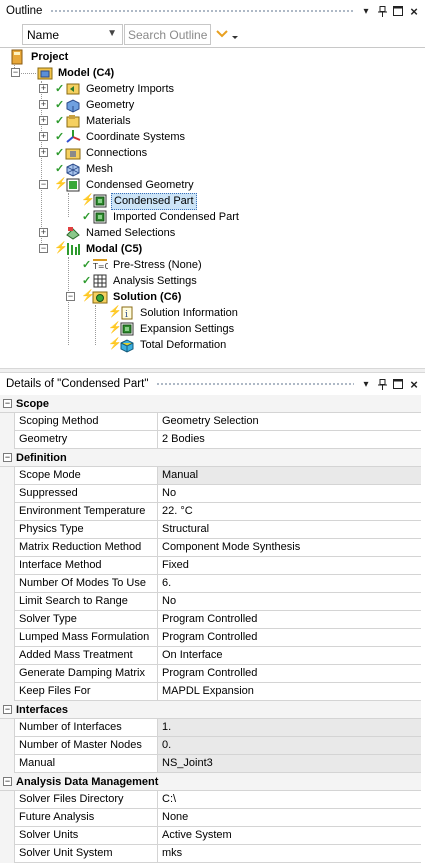 The width and height of the screenshot is (425, 866). I want to click on property-row: Manual NS_Joint3, so click(210, 764).